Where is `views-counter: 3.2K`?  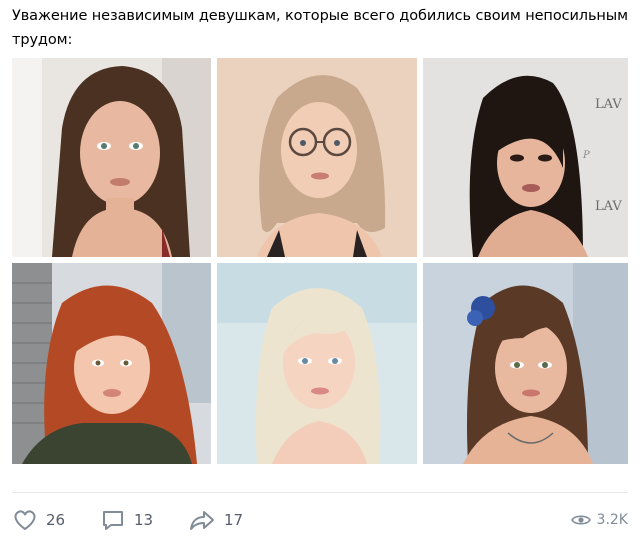 views-counter: 3.2K is located at coordinates (599, 520).